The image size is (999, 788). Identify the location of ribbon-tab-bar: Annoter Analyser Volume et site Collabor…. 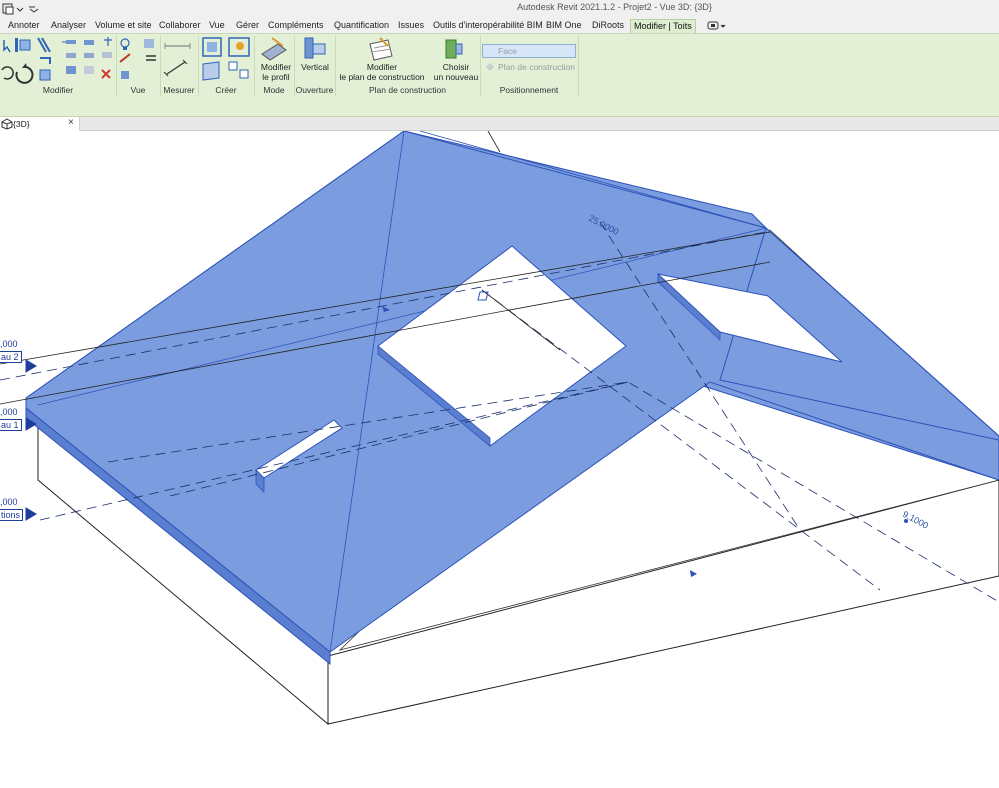
(499, 26).